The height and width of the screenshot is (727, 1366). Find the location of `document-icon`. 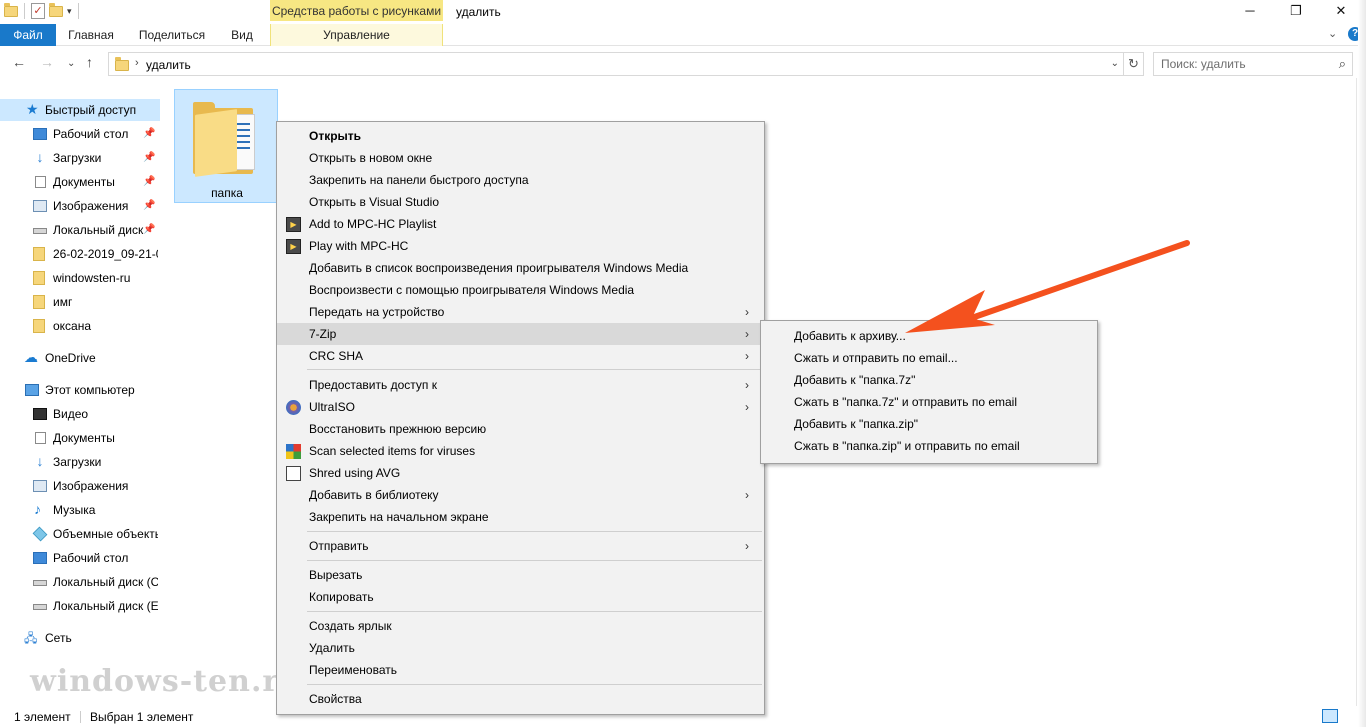

document-icon is located at coordinates (40, 438).